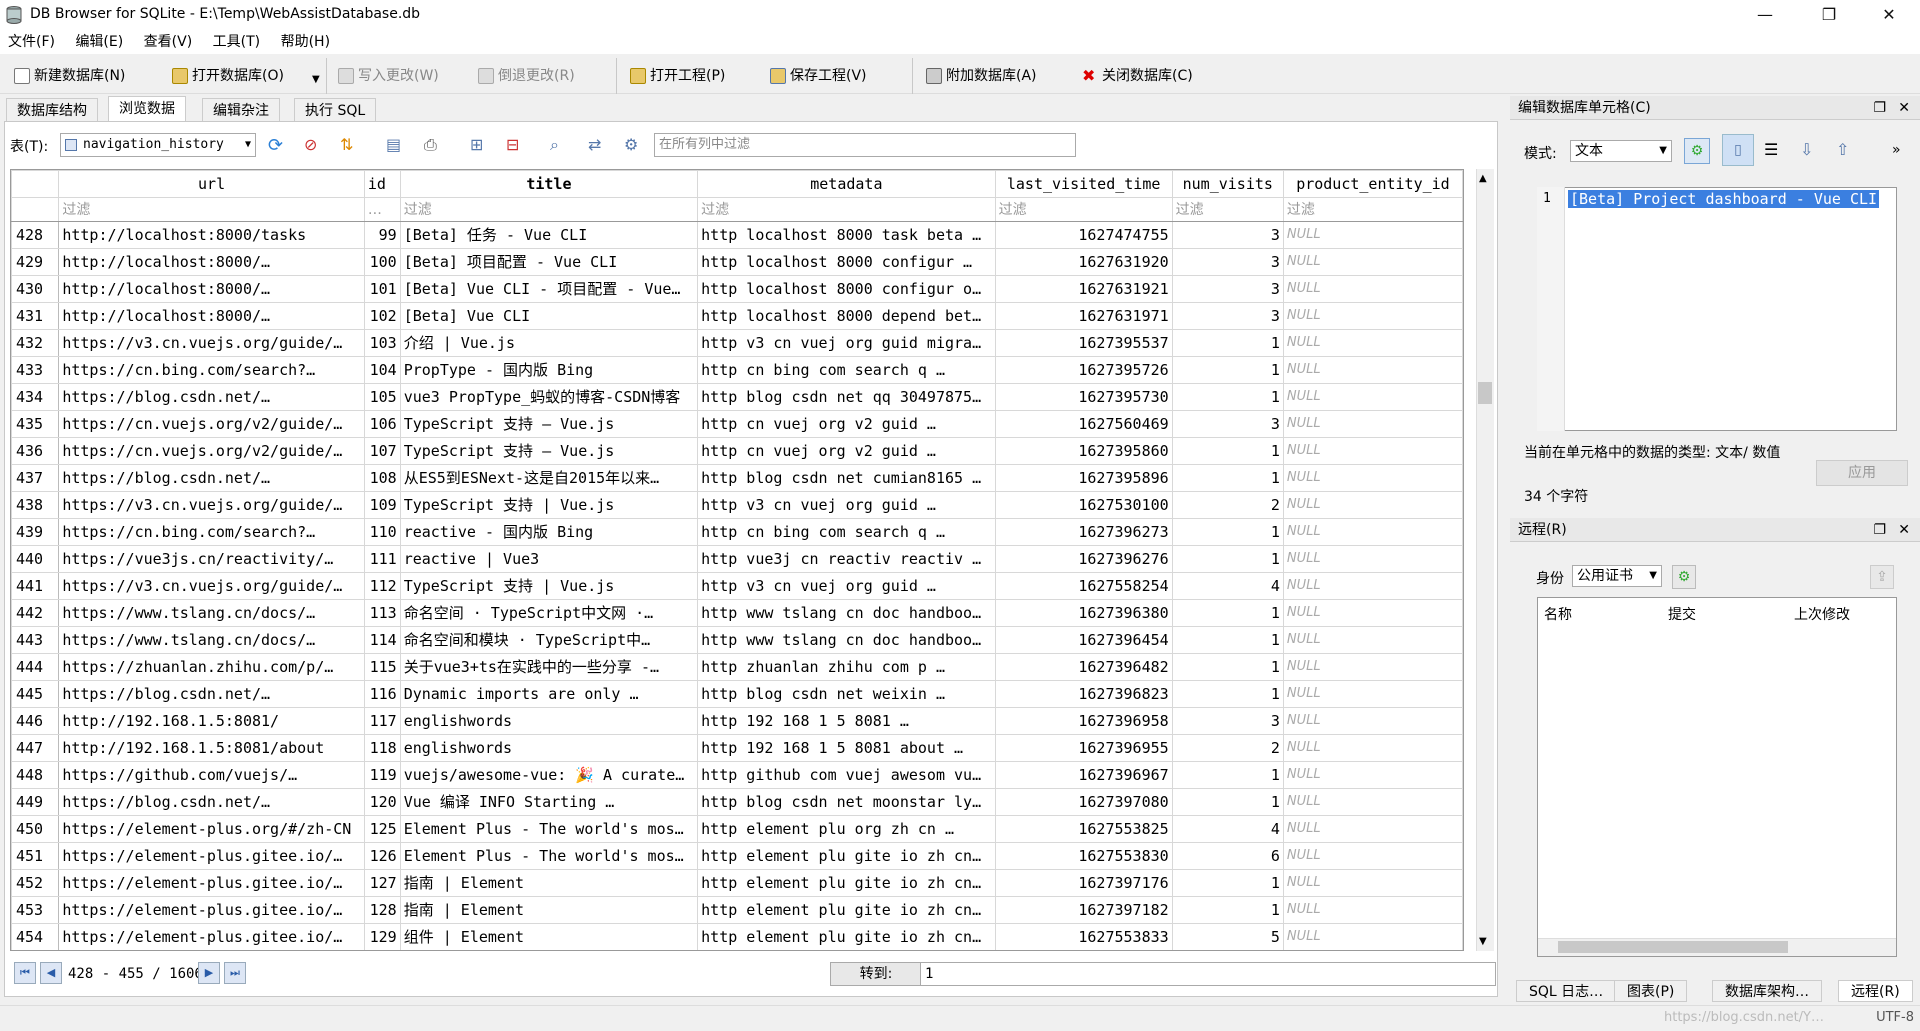  What do you see at coordinates (1227, 748) in the screenshot?
I see `cell-num-visits: 2` at bounding box center [1227, 748].